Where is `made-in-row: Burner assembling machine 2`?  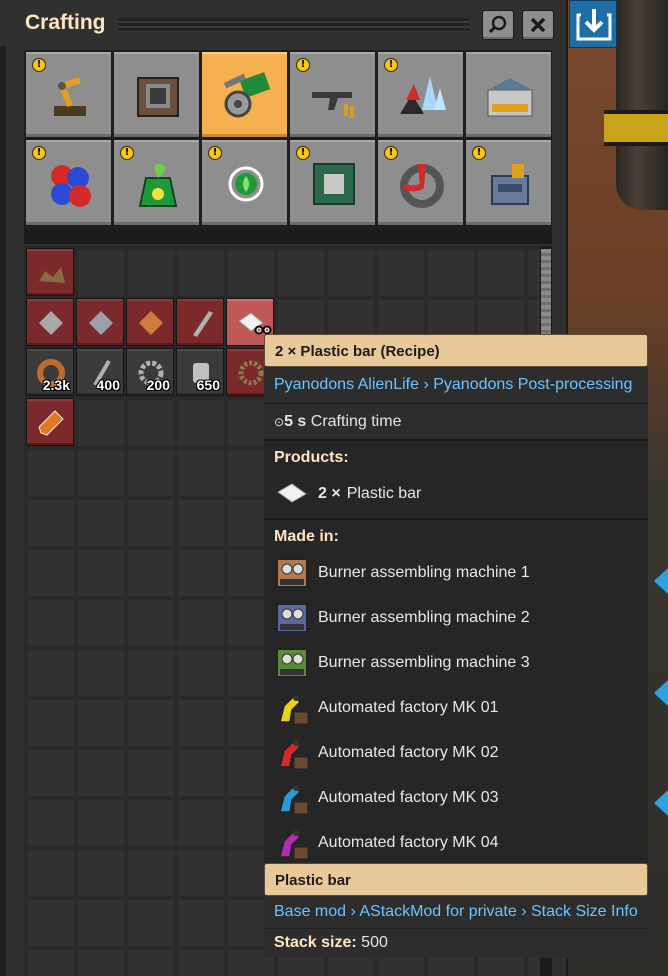 made-in-row: Burner assembling machine 2 is located at coordinates (456, 617).